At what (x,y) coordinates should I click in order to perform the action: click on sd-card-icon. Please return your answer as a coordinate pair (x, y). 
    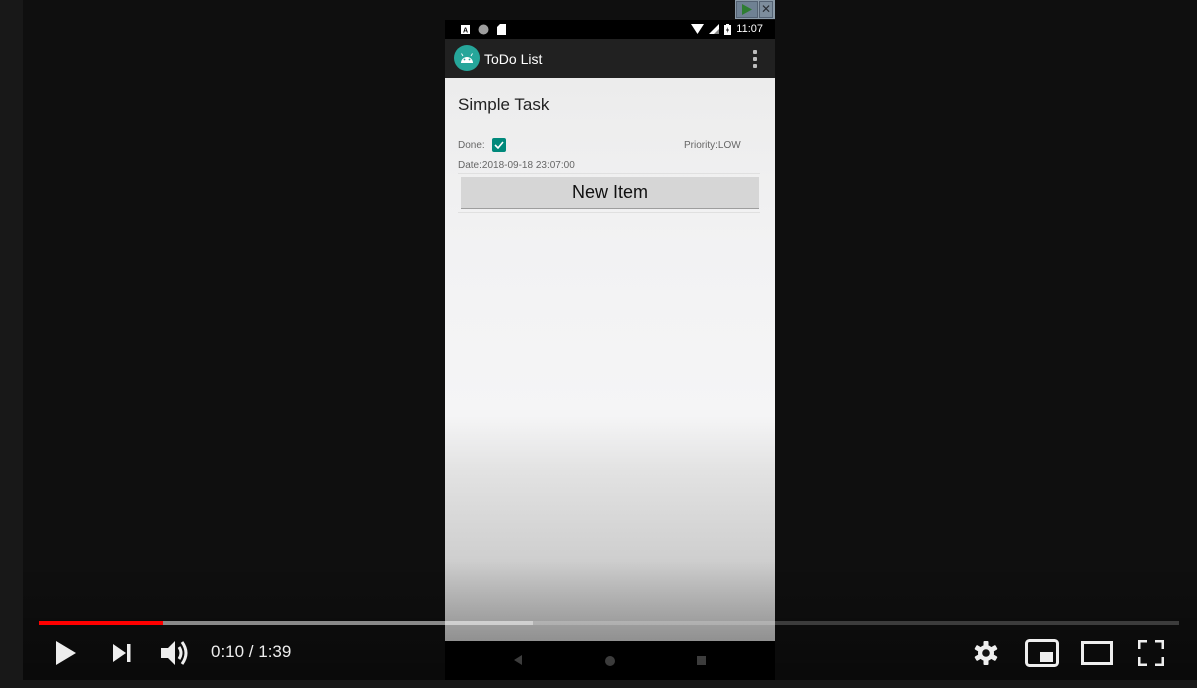
    Looking at the image, I should click on (501, 29).